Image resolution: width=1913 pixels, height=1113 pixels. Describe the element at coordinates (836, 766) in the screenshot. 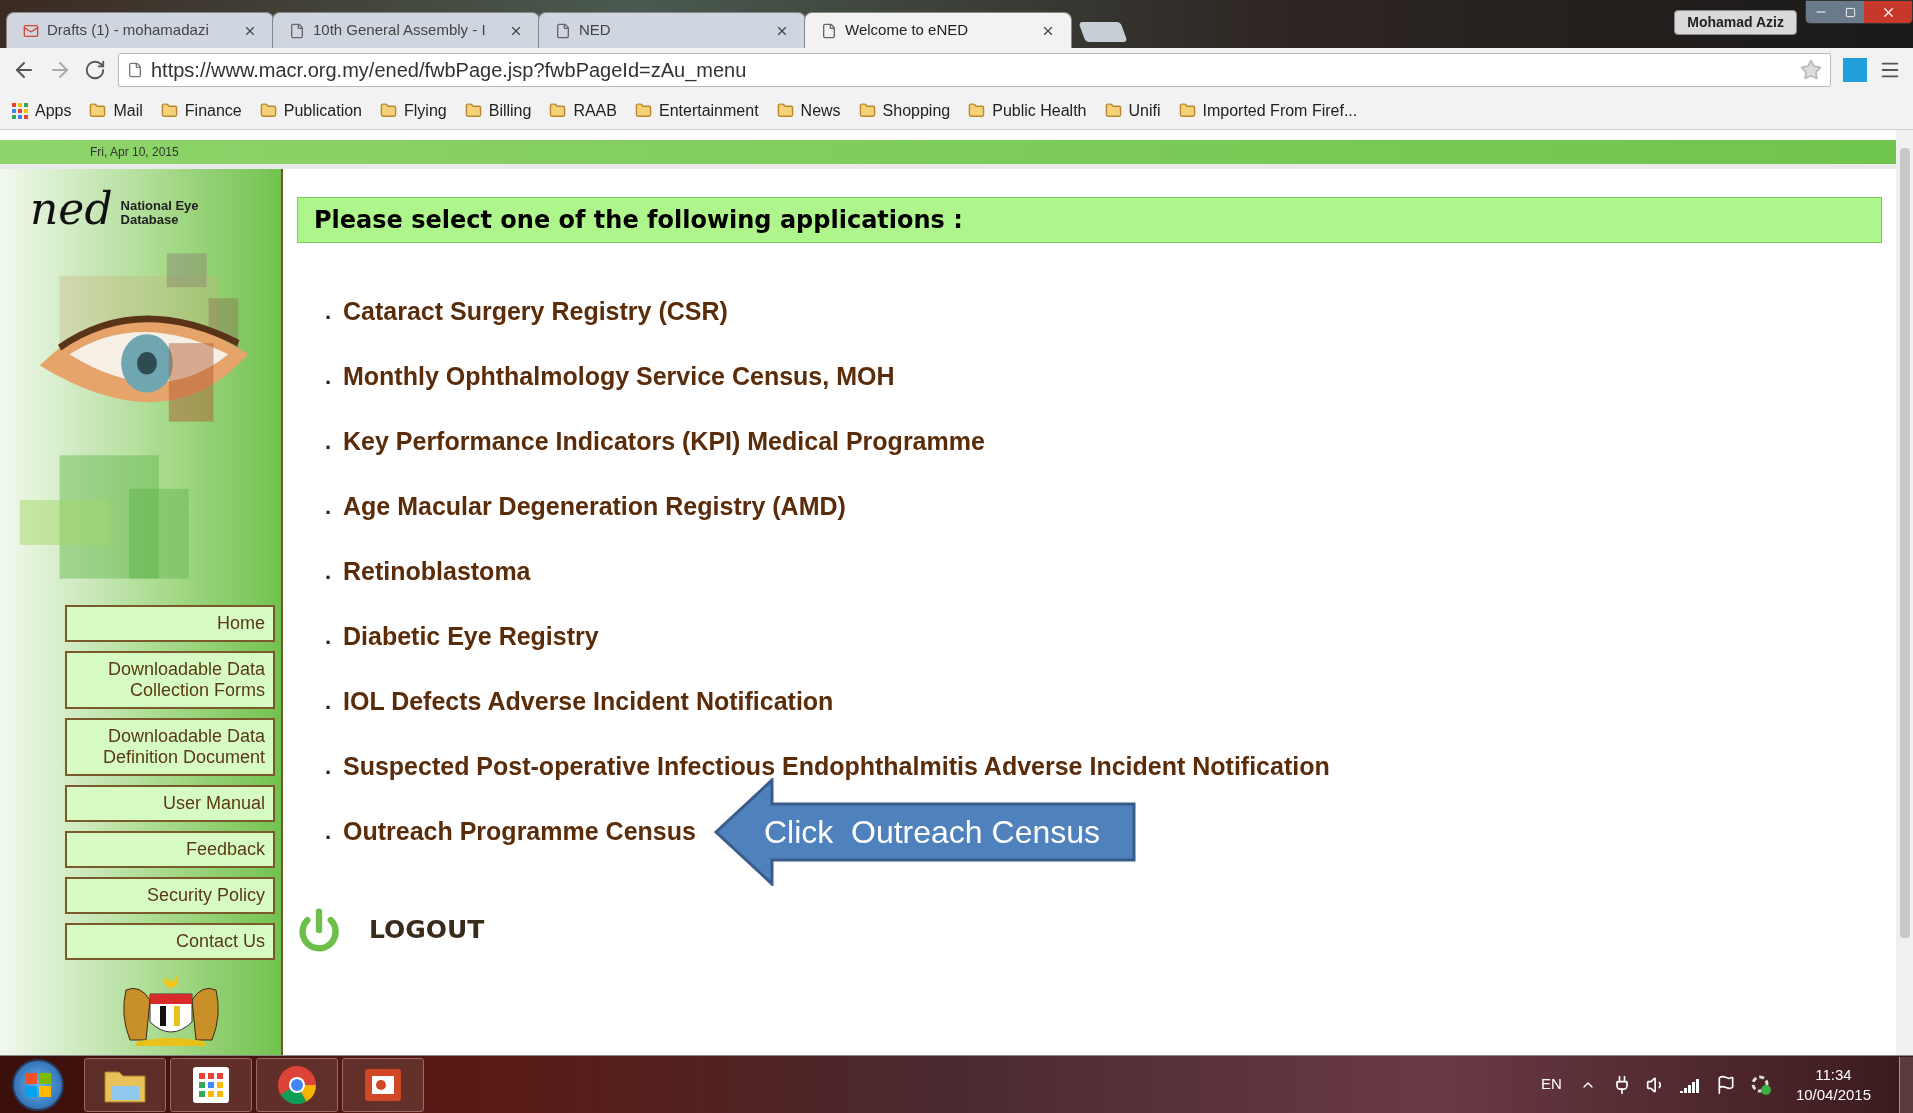

I see `application-link: Suspected Post-operative Infectious Endophthalmitis Adverse Incident Notification` at that location.